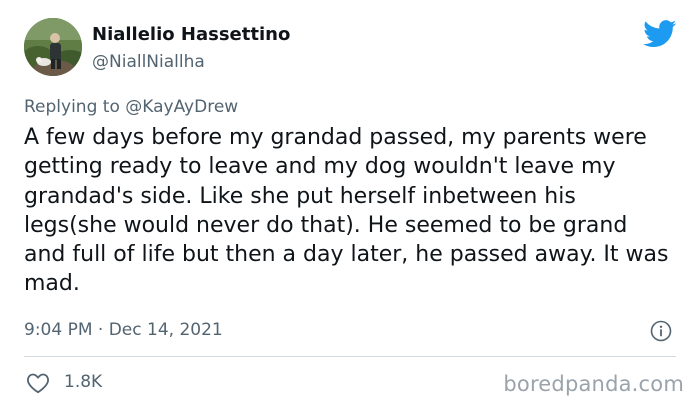 This screenshot has height=410, width=700. I want to click on display-name: Niallelio Hassettino, so click(191, 34).